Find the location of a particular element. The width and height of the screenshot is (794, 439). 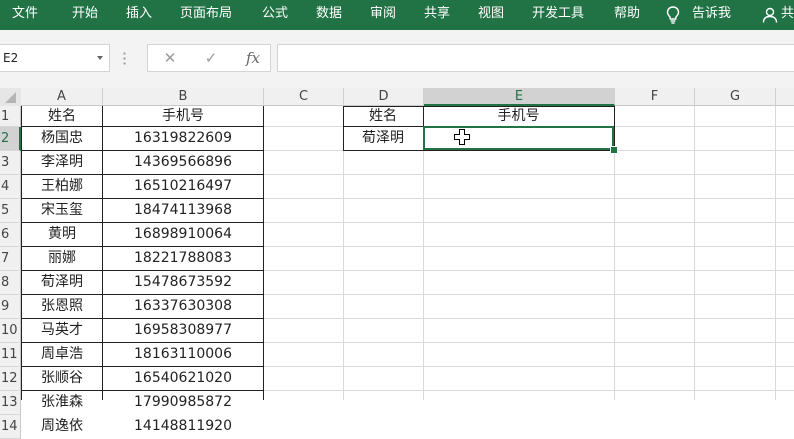

row-header-13: 13 is located at coordinates (10, 403).